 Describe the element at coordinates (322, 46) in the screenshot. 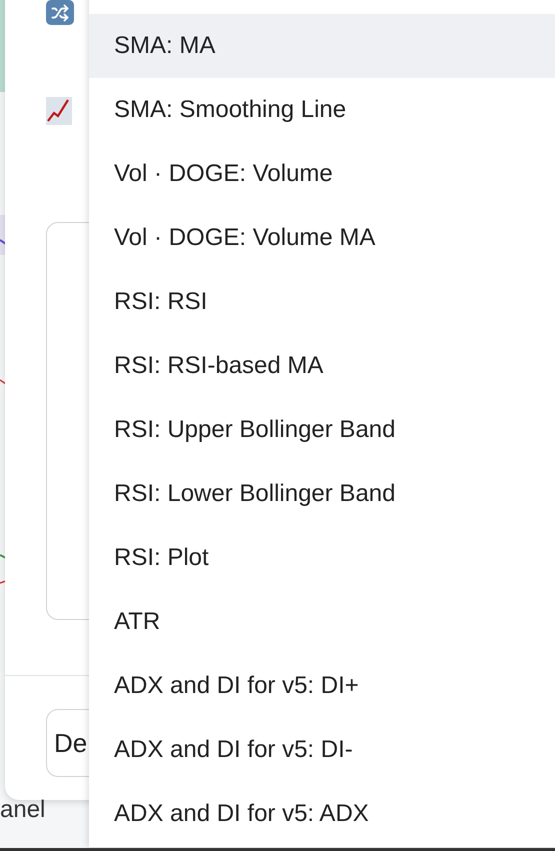

I see `menu-item: SMA: MA` at that location.